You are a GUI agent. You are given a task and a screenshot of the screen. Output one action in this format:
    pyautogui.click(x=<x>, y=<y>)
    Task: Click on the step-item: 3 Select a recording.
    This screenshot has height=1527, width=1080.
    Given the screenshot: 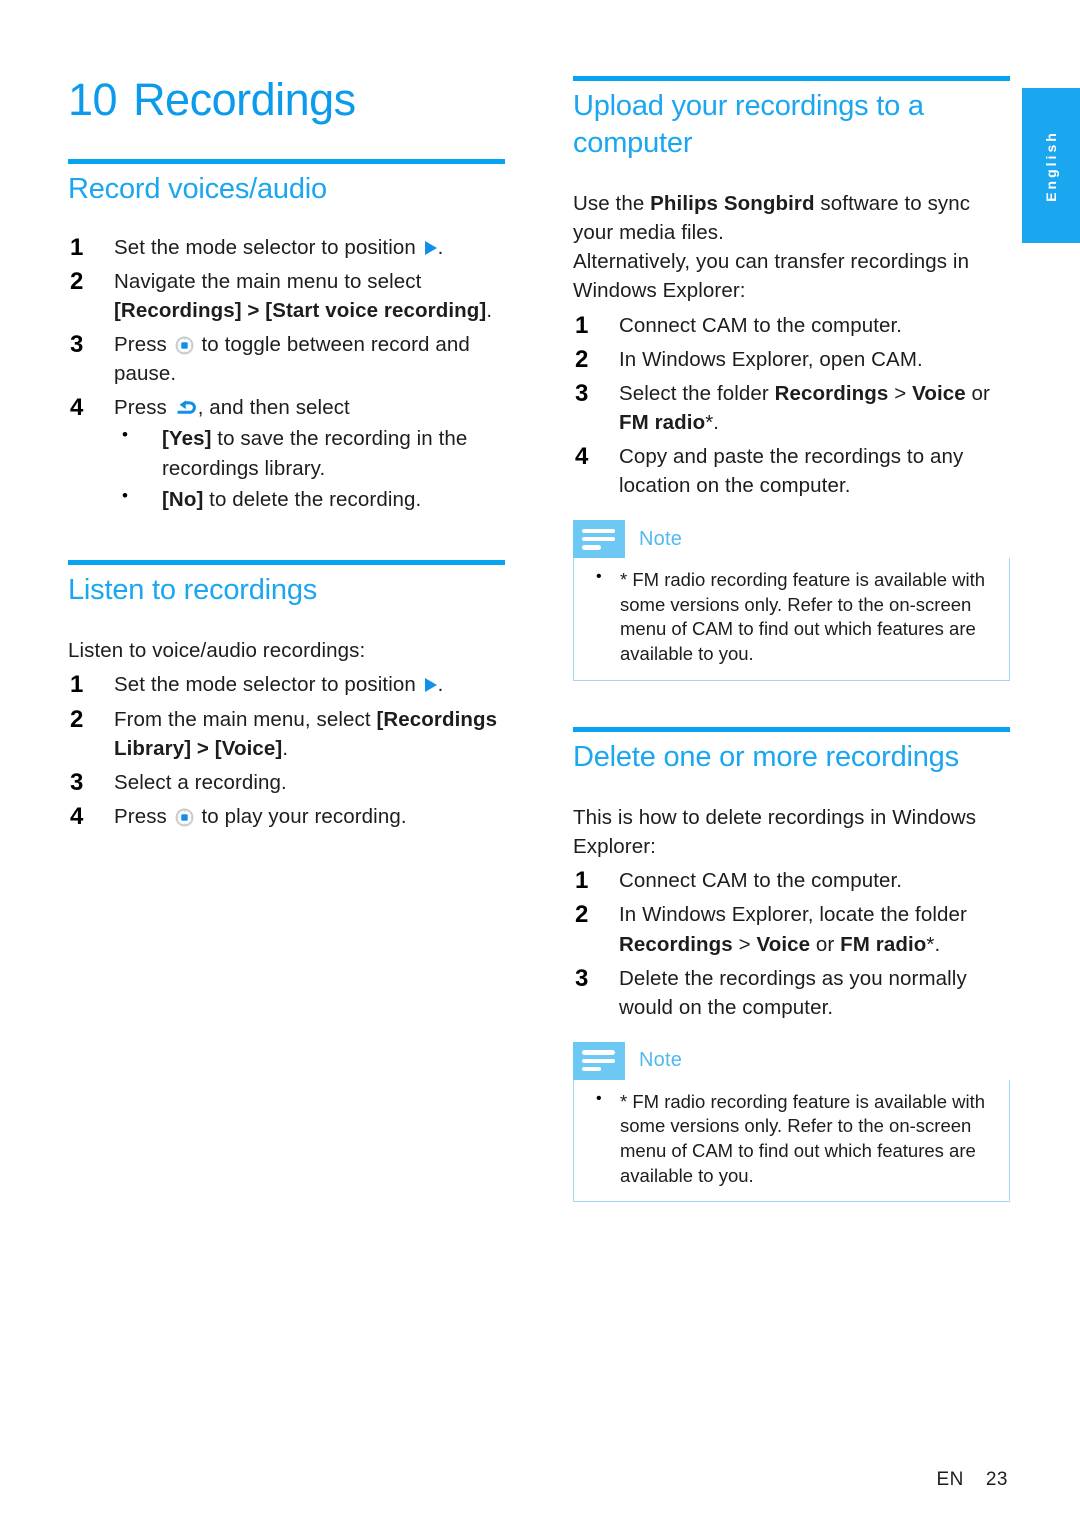 What is the action you would take?
    pyautogui.click(x=288, y=782)
    